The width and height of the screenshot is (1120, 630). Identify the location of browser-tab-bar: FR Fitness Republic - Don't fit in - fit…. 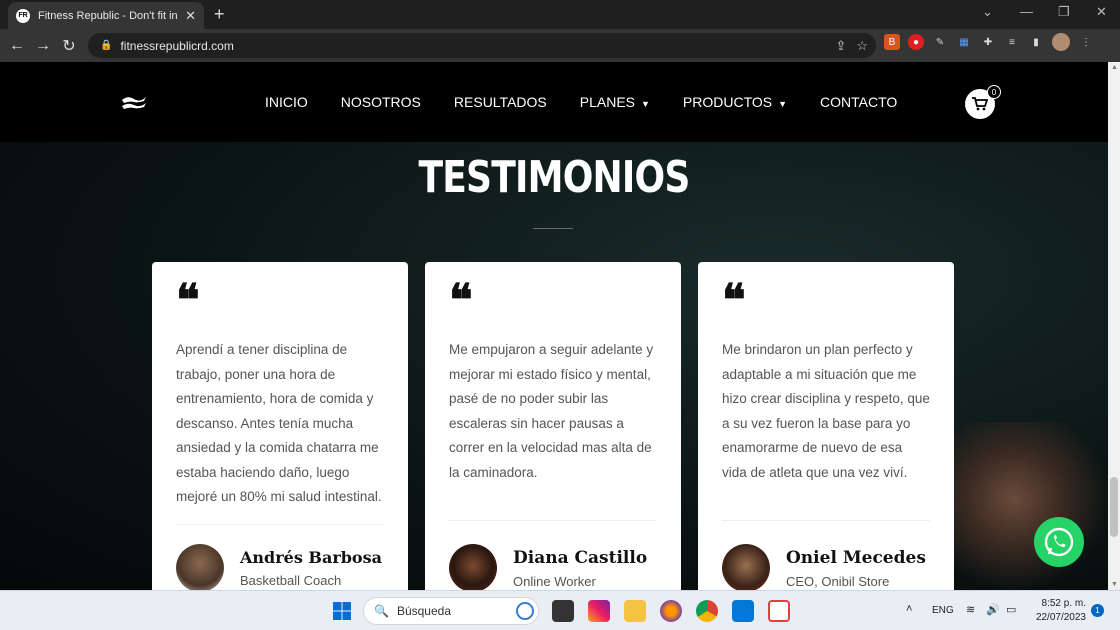
(560, 14).